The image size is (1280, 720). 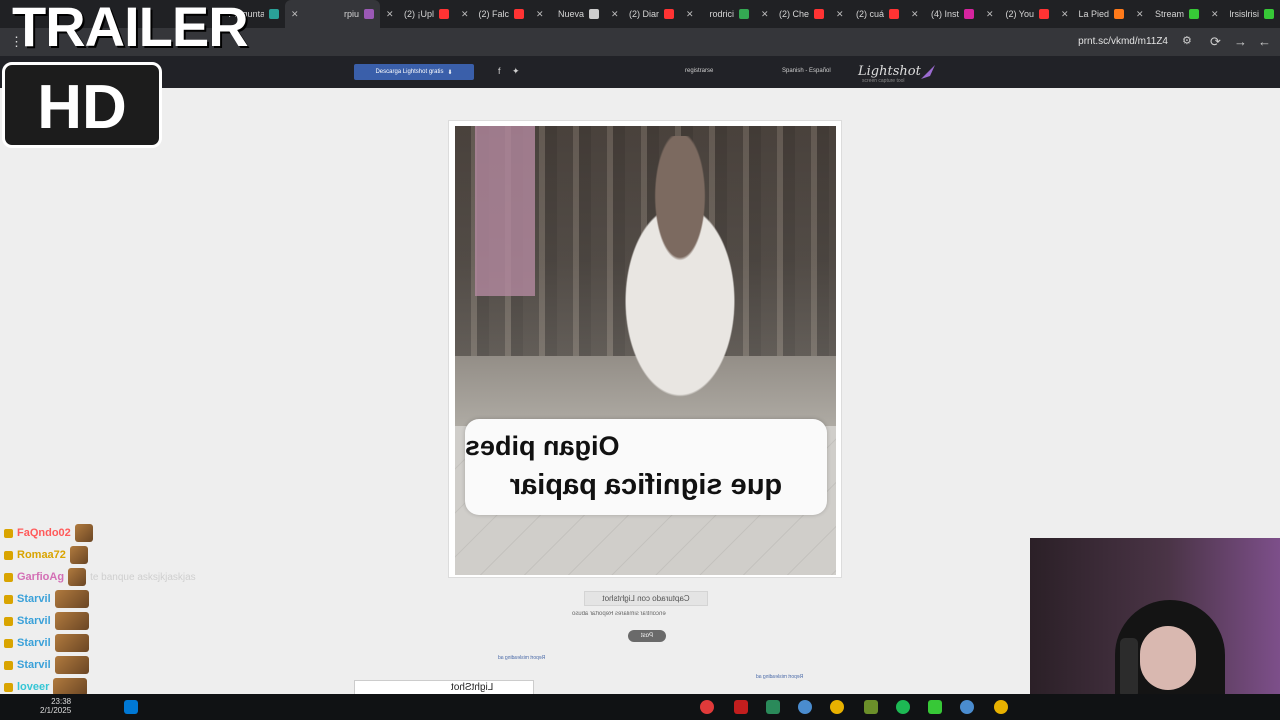 What do you see at coordinates (332, 14) in the screenshot?
I see `browser-tab: rpiu ✕` at bounding box center [332, 14].